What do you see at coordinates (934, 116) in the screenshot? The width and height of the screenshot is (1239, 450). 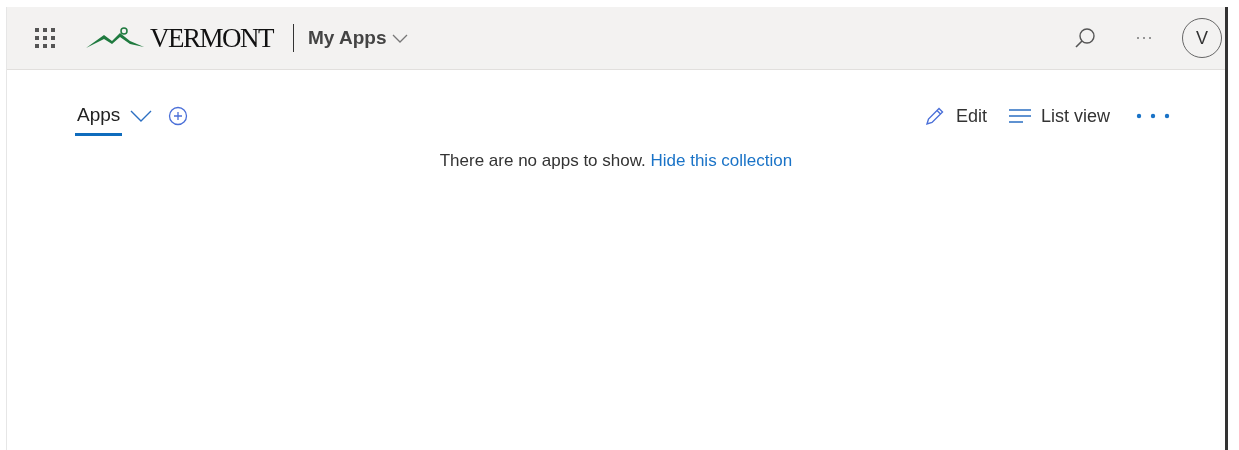 I see `pencil-icon` at bounding box center [934, 116].